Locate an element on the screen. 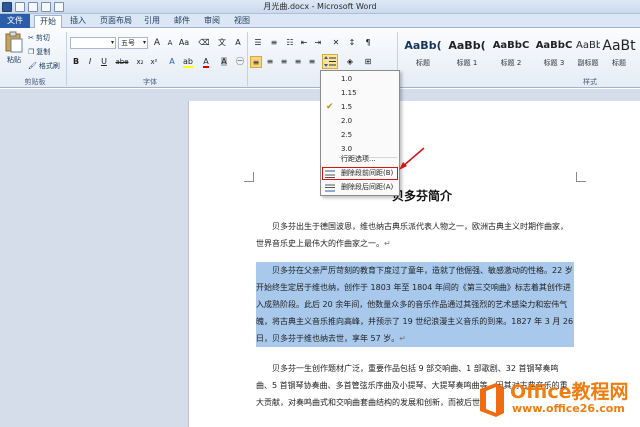 This screenshot has height=427, width=640. char-shading-icon: A is located at coordinates (224, 62).